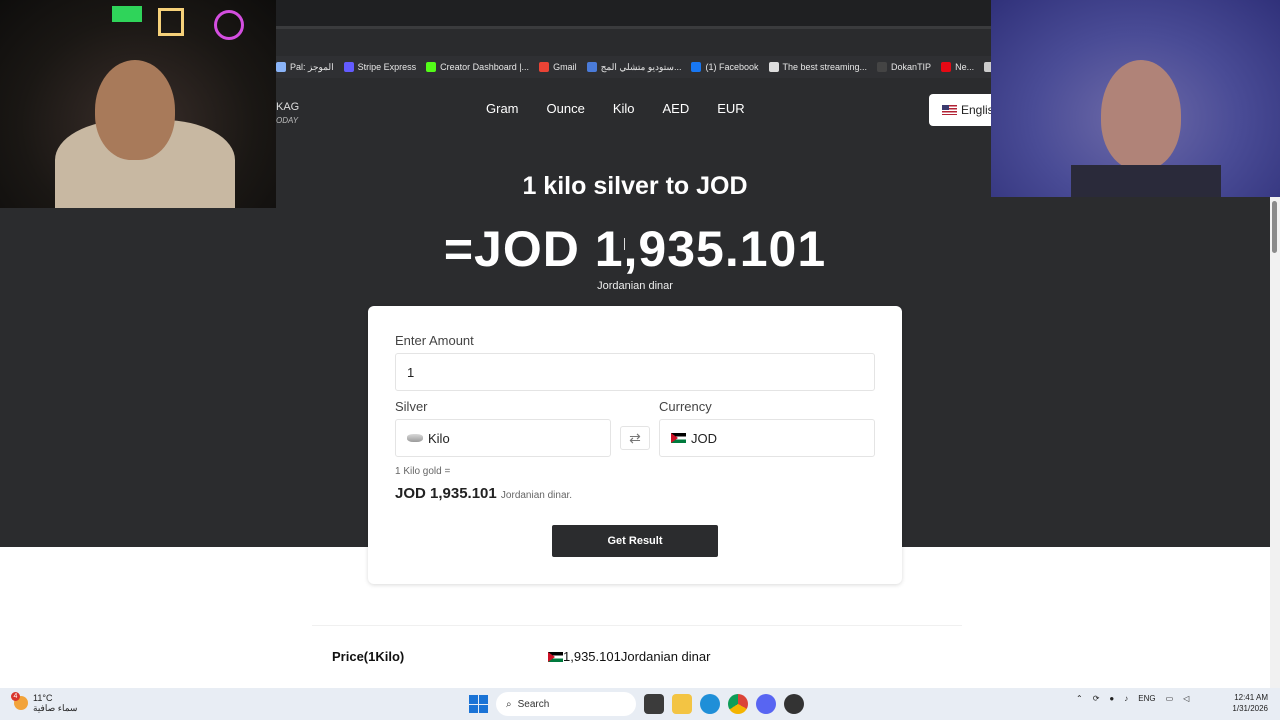 This screenshot has width=1280, height=720. Describe the element at coordinates (533, 704) in the screenshot. I see `search-label: Search` at that location.